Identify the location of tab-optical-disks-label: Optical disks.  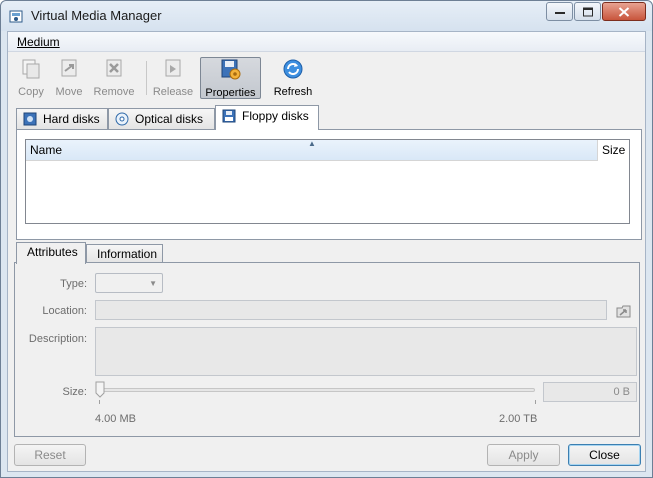
(169, 119).